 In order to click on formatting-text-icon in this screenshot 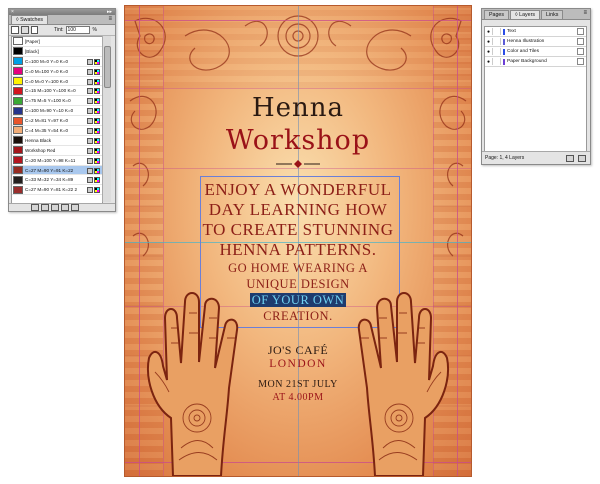, I will do `click(34, 30)`.